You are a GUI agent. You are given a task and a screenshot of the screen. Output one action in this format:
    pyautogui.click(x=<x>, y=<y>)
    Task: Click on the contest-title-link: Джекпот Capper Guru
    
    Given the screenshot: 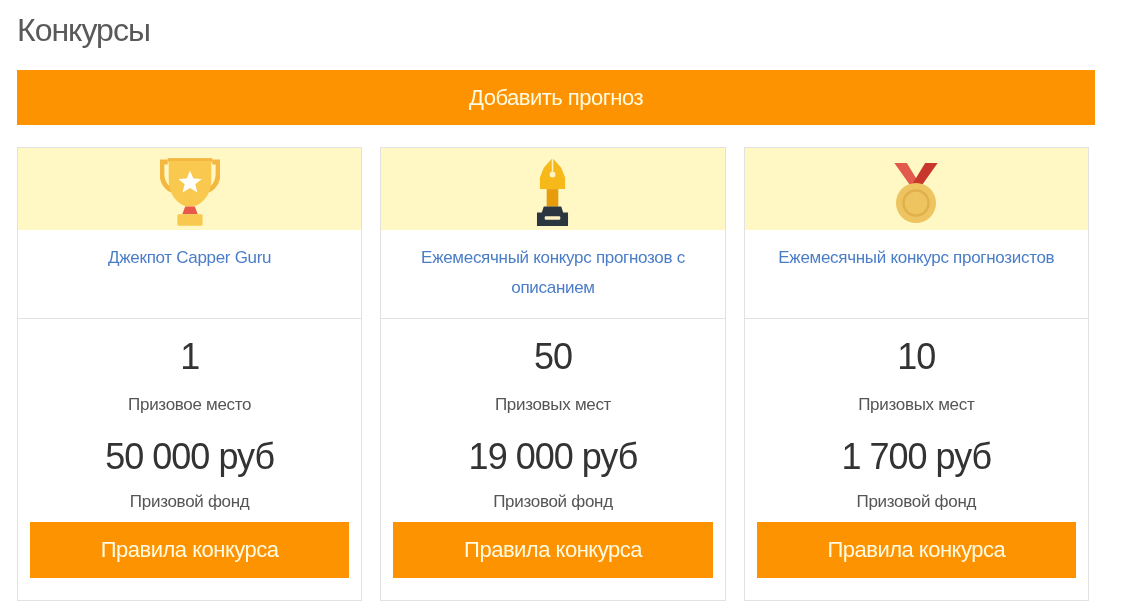 What is the action you would take?
    pyautogui.click(x=190, y=258)
    